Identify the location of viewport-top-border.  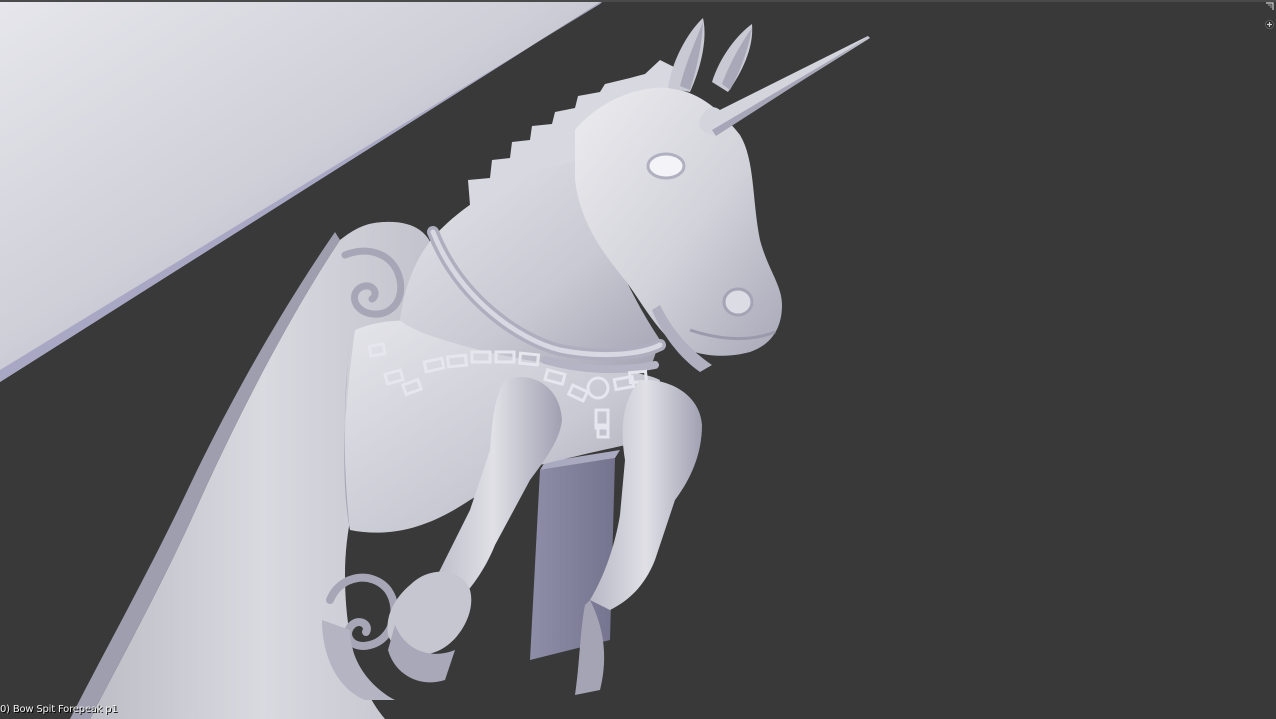
(638, 1).